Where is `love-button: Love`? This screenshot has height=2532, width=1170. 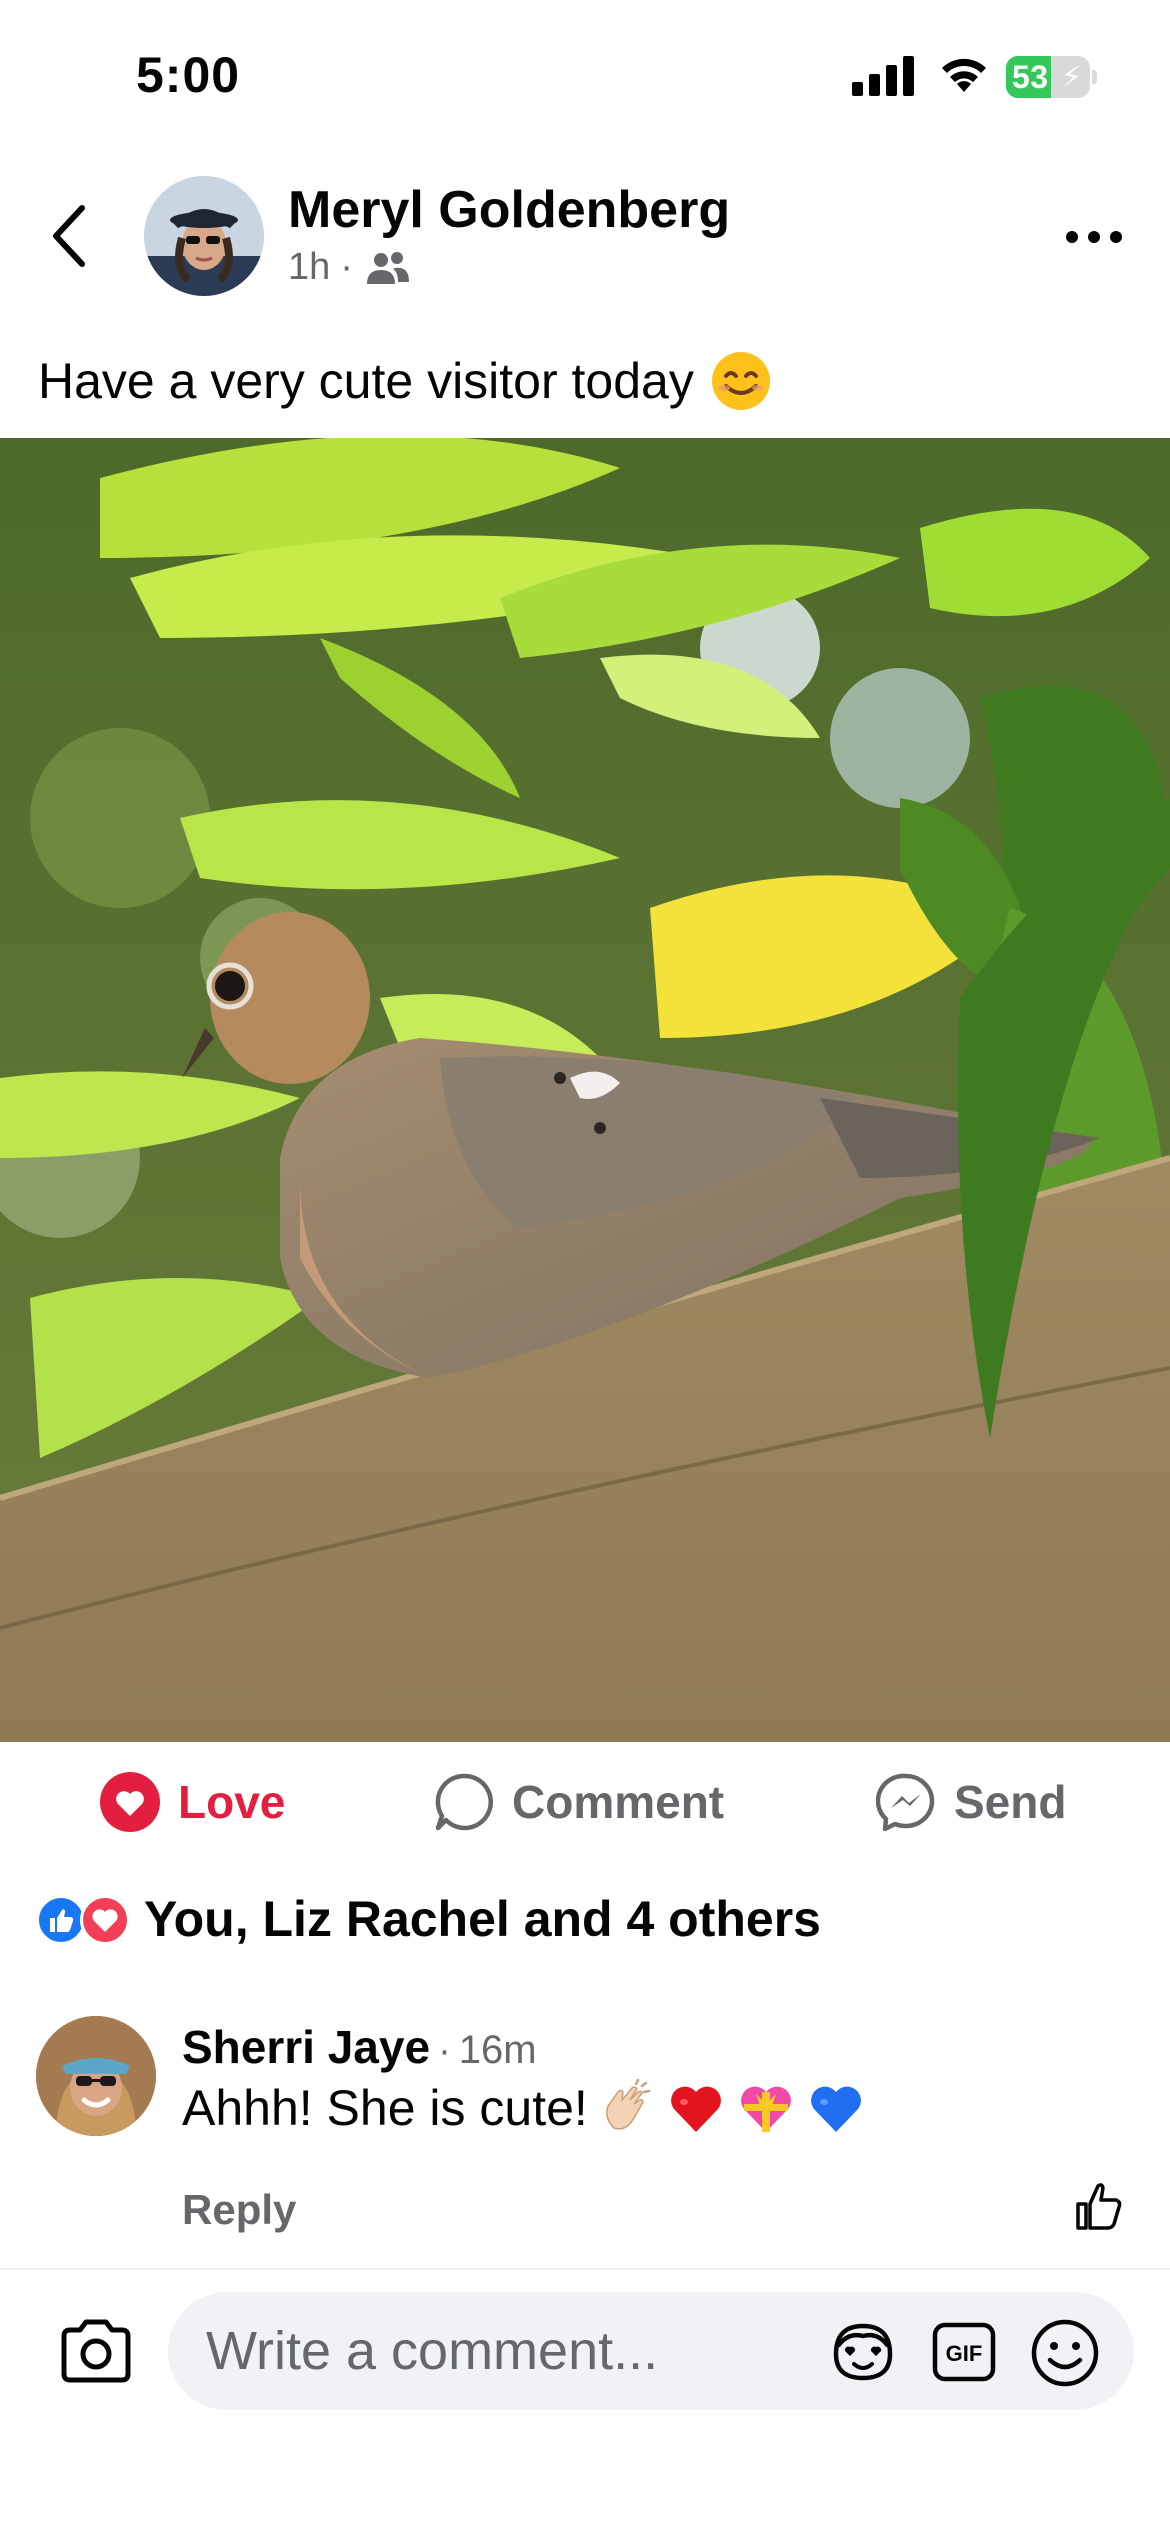 love-button: Love is located at coordinates (192, 1802).